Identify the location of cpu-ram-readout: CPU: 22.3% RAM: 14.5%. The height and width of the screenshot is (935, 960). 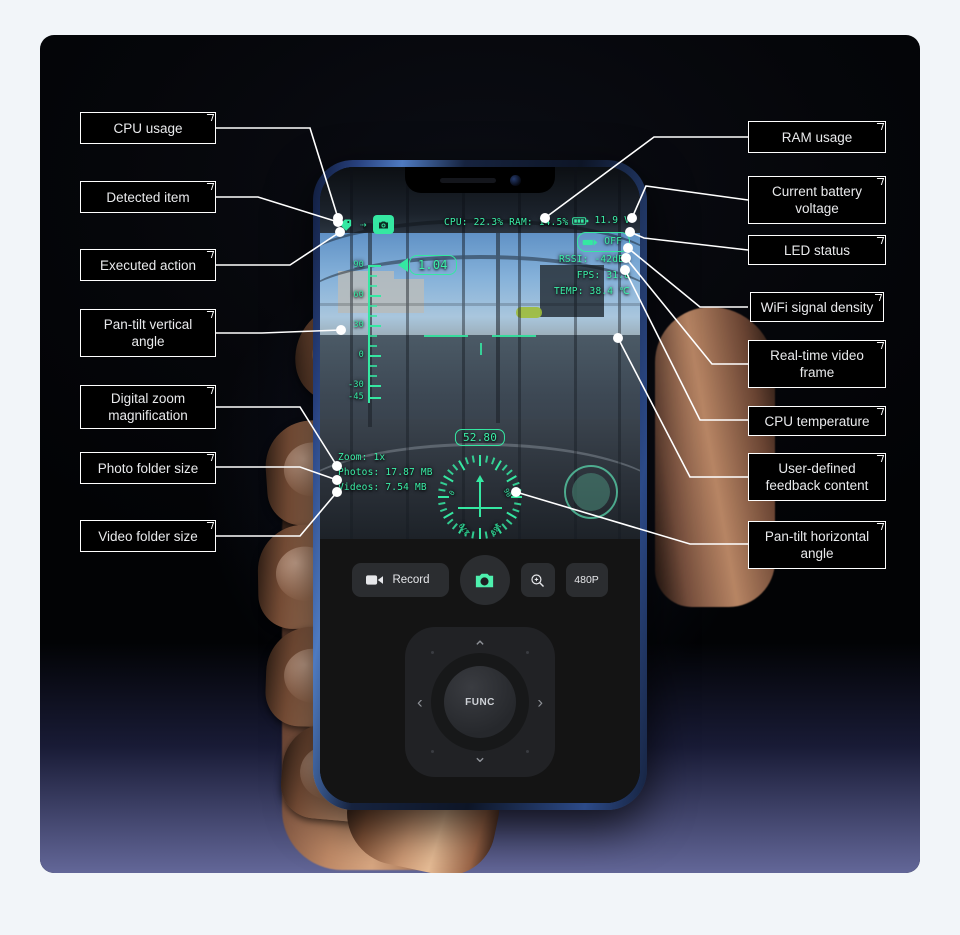
(506, 222).